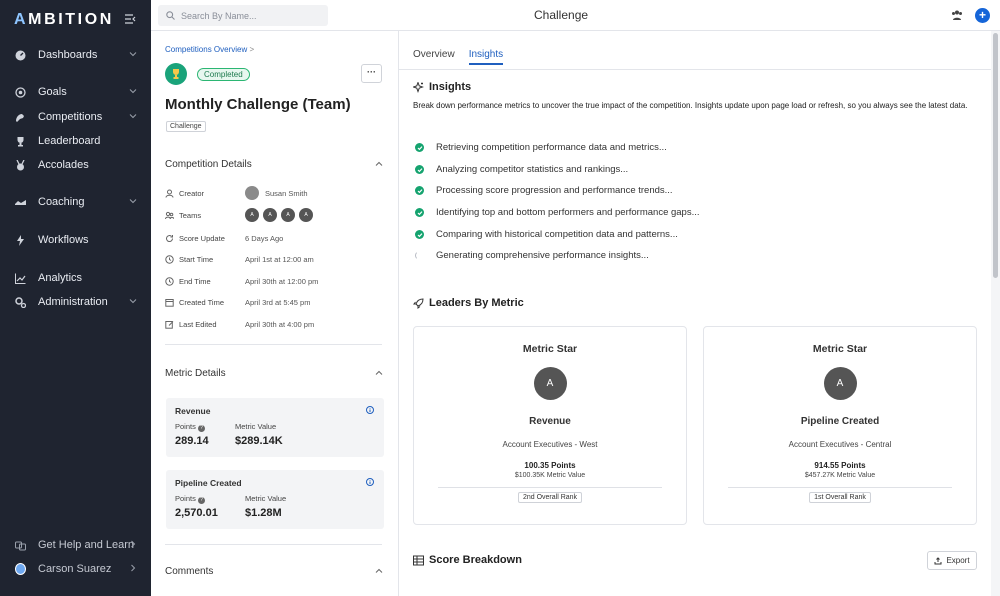 The width and height of the screenshot is (1000, 596). What do you see at coordinates (550, 421) in the screenshot?
I see `leader-metric: Revenue` at bounding box center [550, 421].